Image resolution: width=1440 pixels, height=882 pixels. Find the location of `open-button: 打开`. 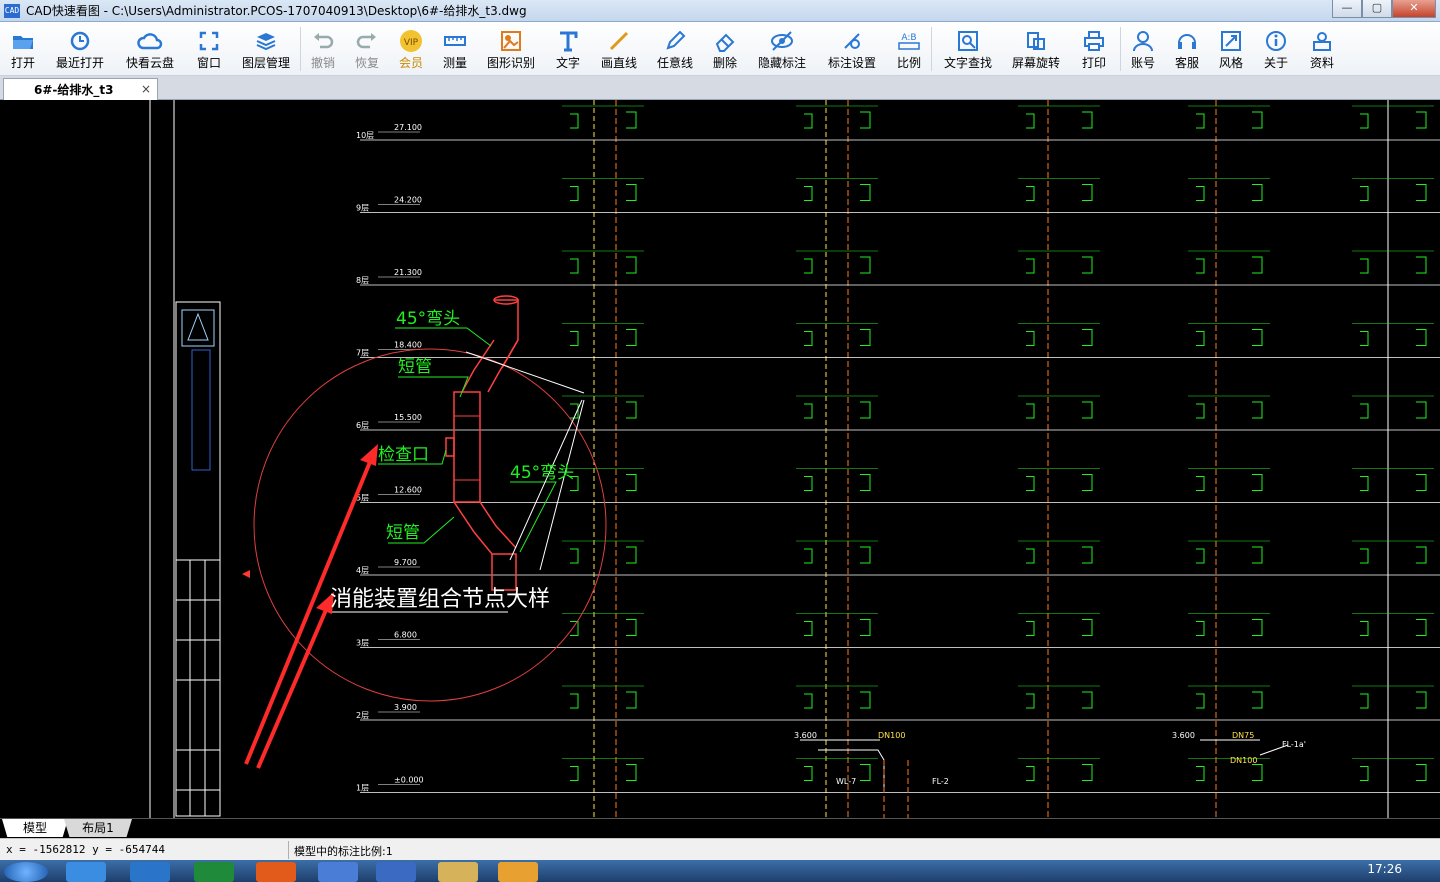

open-button: 打开 is located at coordinates (23, 49).